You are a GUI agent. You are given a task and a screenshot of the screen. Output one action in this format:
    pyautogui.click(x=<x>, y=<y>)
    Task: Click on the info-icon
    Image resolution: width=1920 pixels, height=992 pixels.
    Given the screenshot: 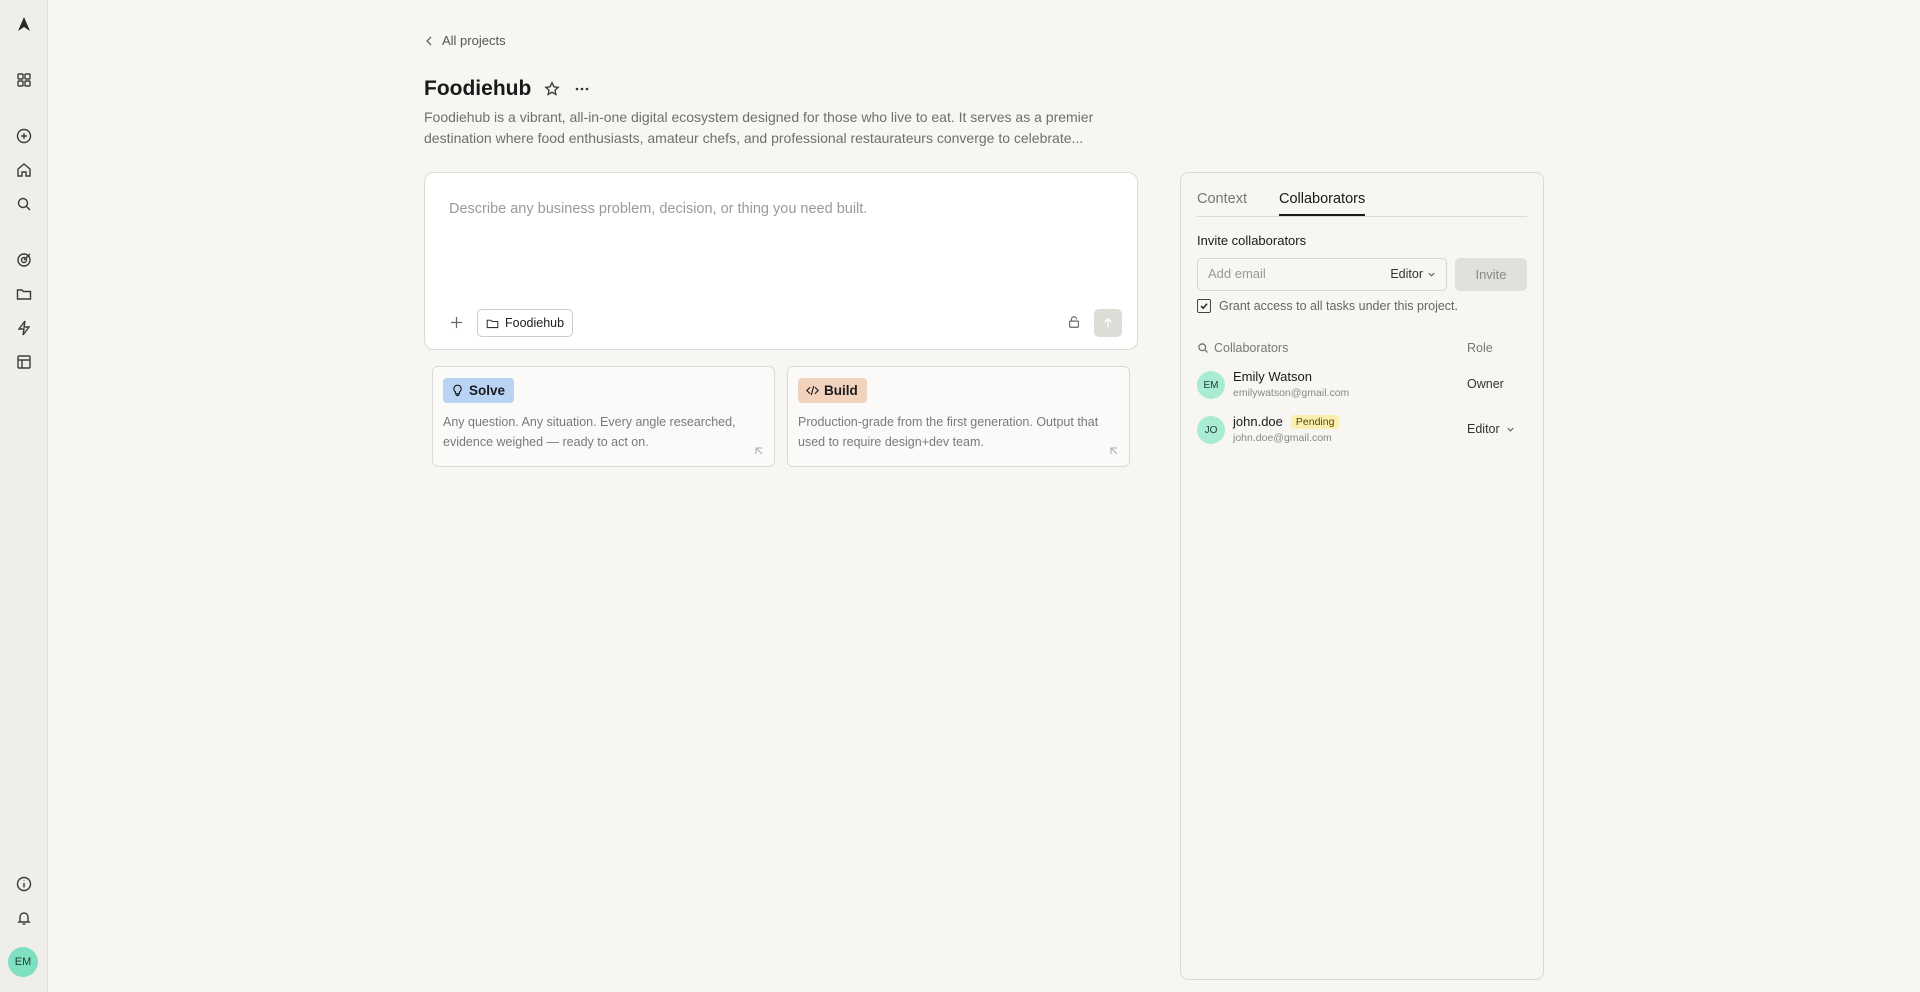 What is the action you would take?
    pyautogui.click(x=24, y=884)
    